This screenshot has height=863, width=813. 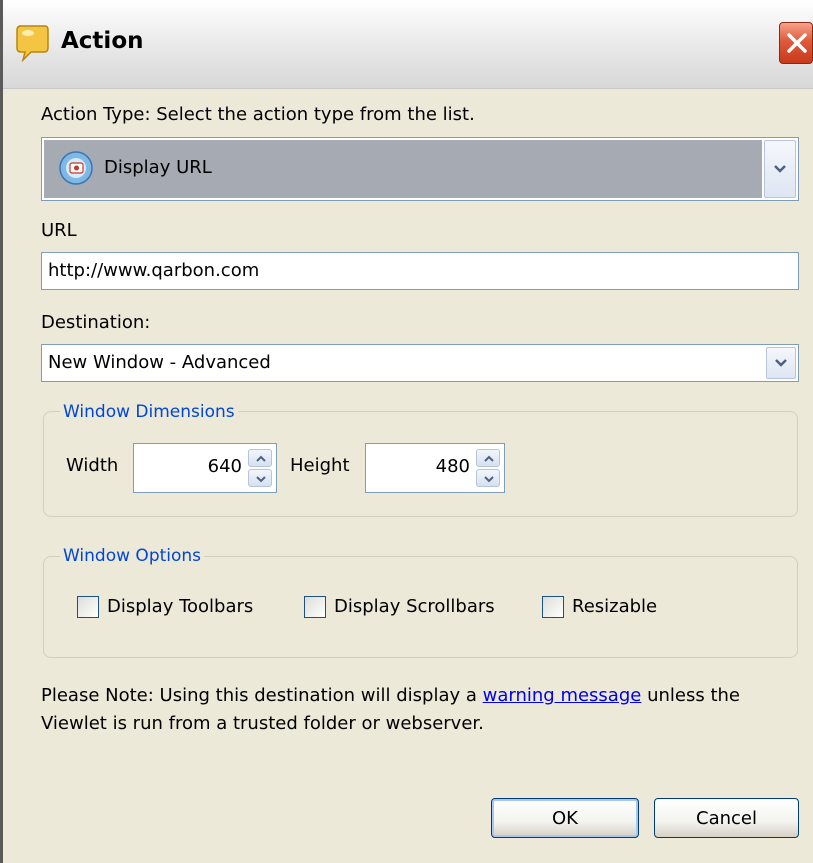 I want to click on height-increment-button, so click(x=488, y=458).